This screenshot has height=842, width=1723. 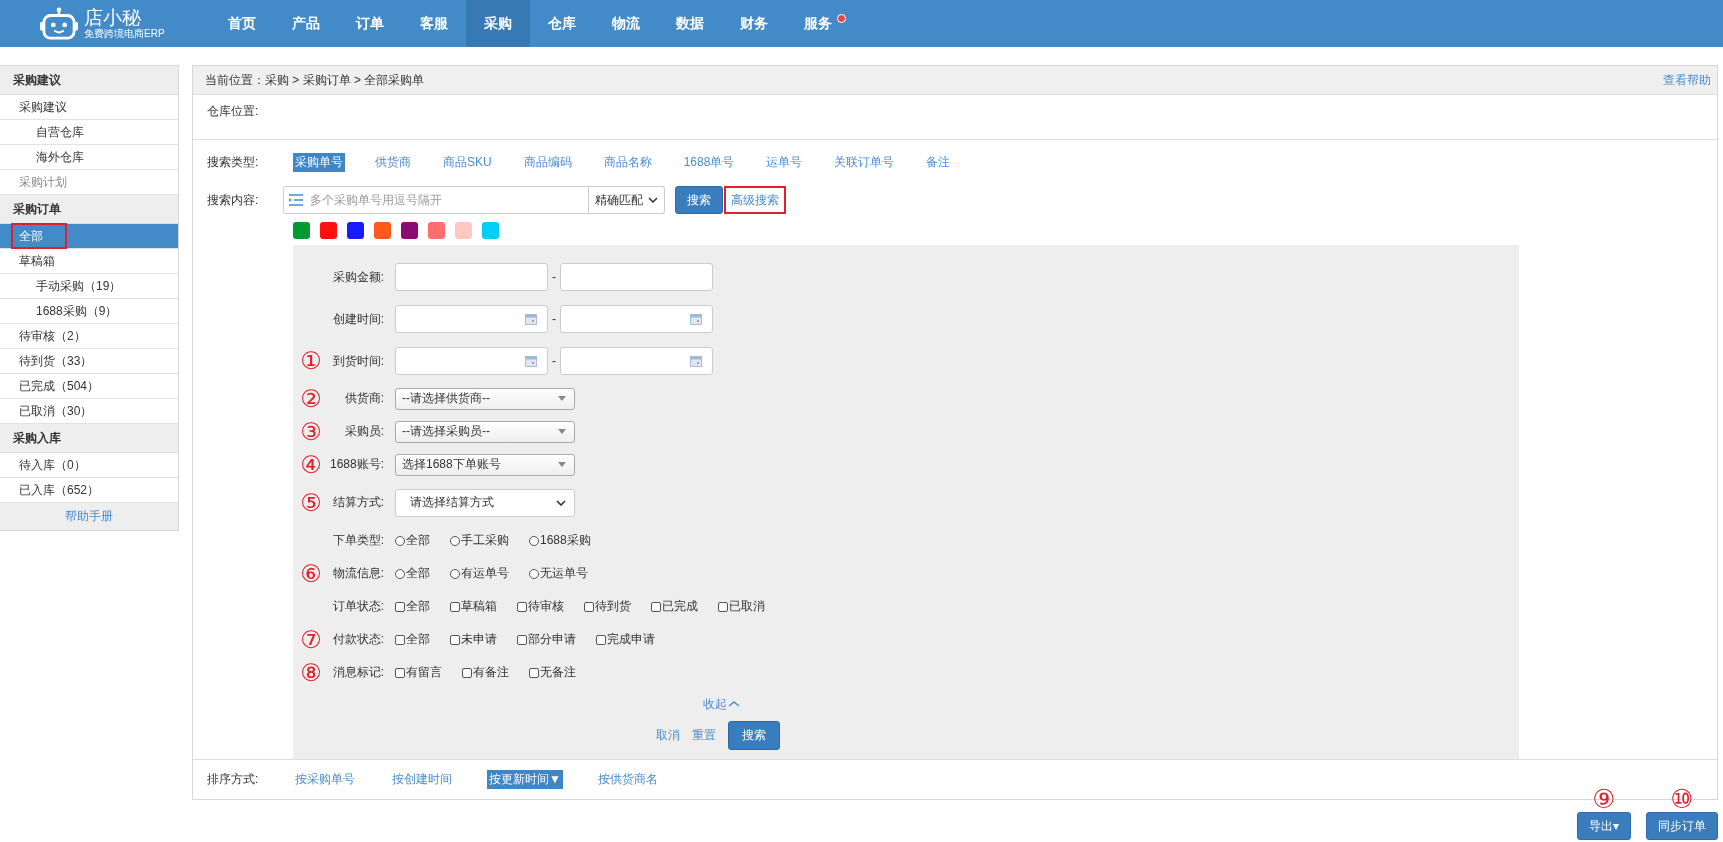 What do you see at coordinates (471, 277) in the screenshot?
I see `min-input` at bounding box center [471, 277].